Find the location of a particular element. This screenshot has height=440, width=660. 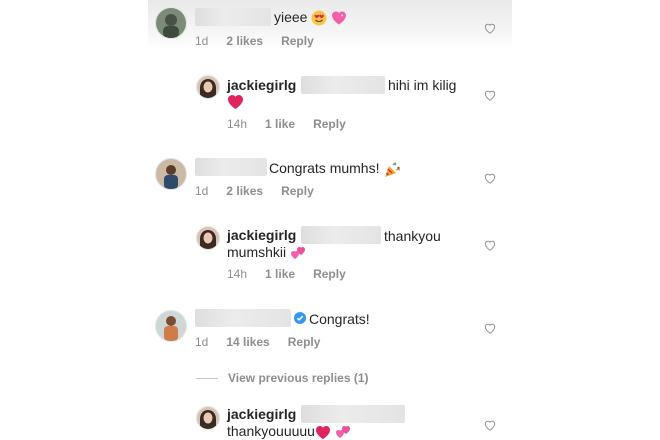

comment-meta: 1d 14 likes Reply is located at coordinates (257, 342).